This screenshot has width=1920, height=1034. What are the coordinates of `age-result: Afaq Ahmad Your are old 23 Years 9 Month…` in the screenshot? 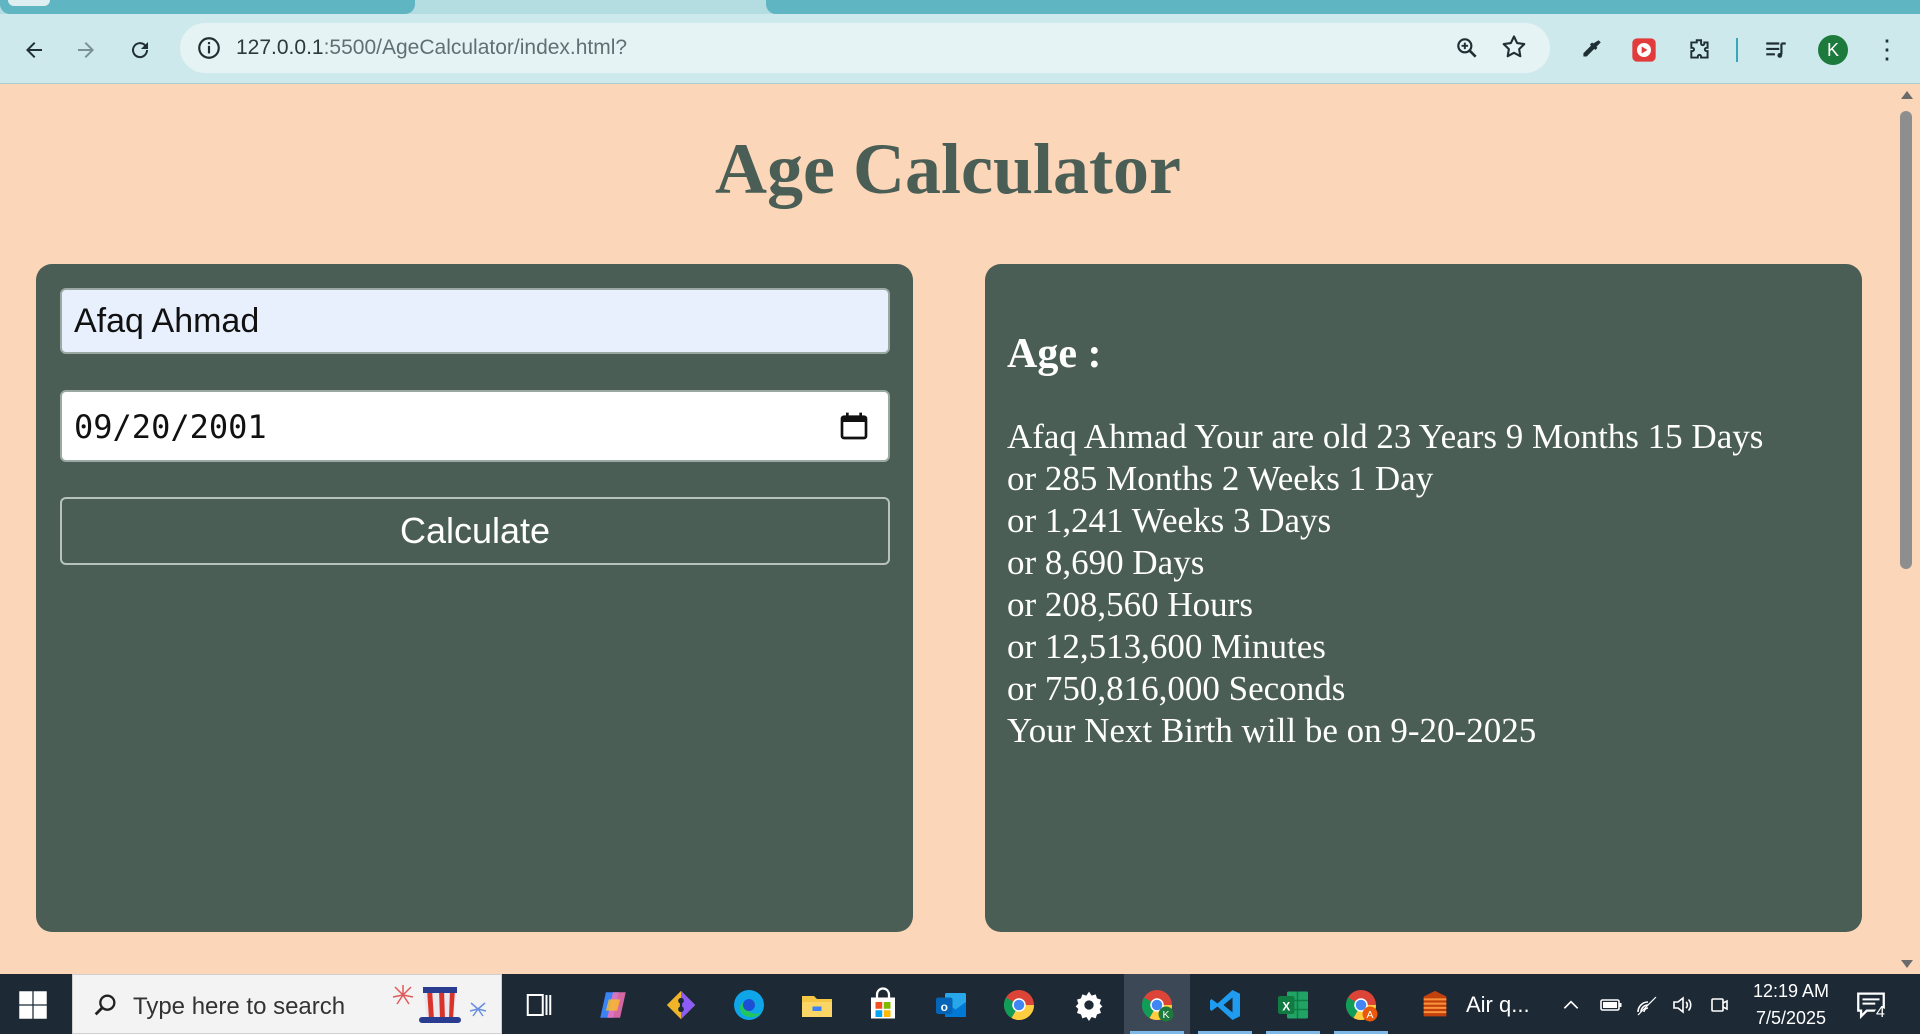 It's located at (1385, 584).